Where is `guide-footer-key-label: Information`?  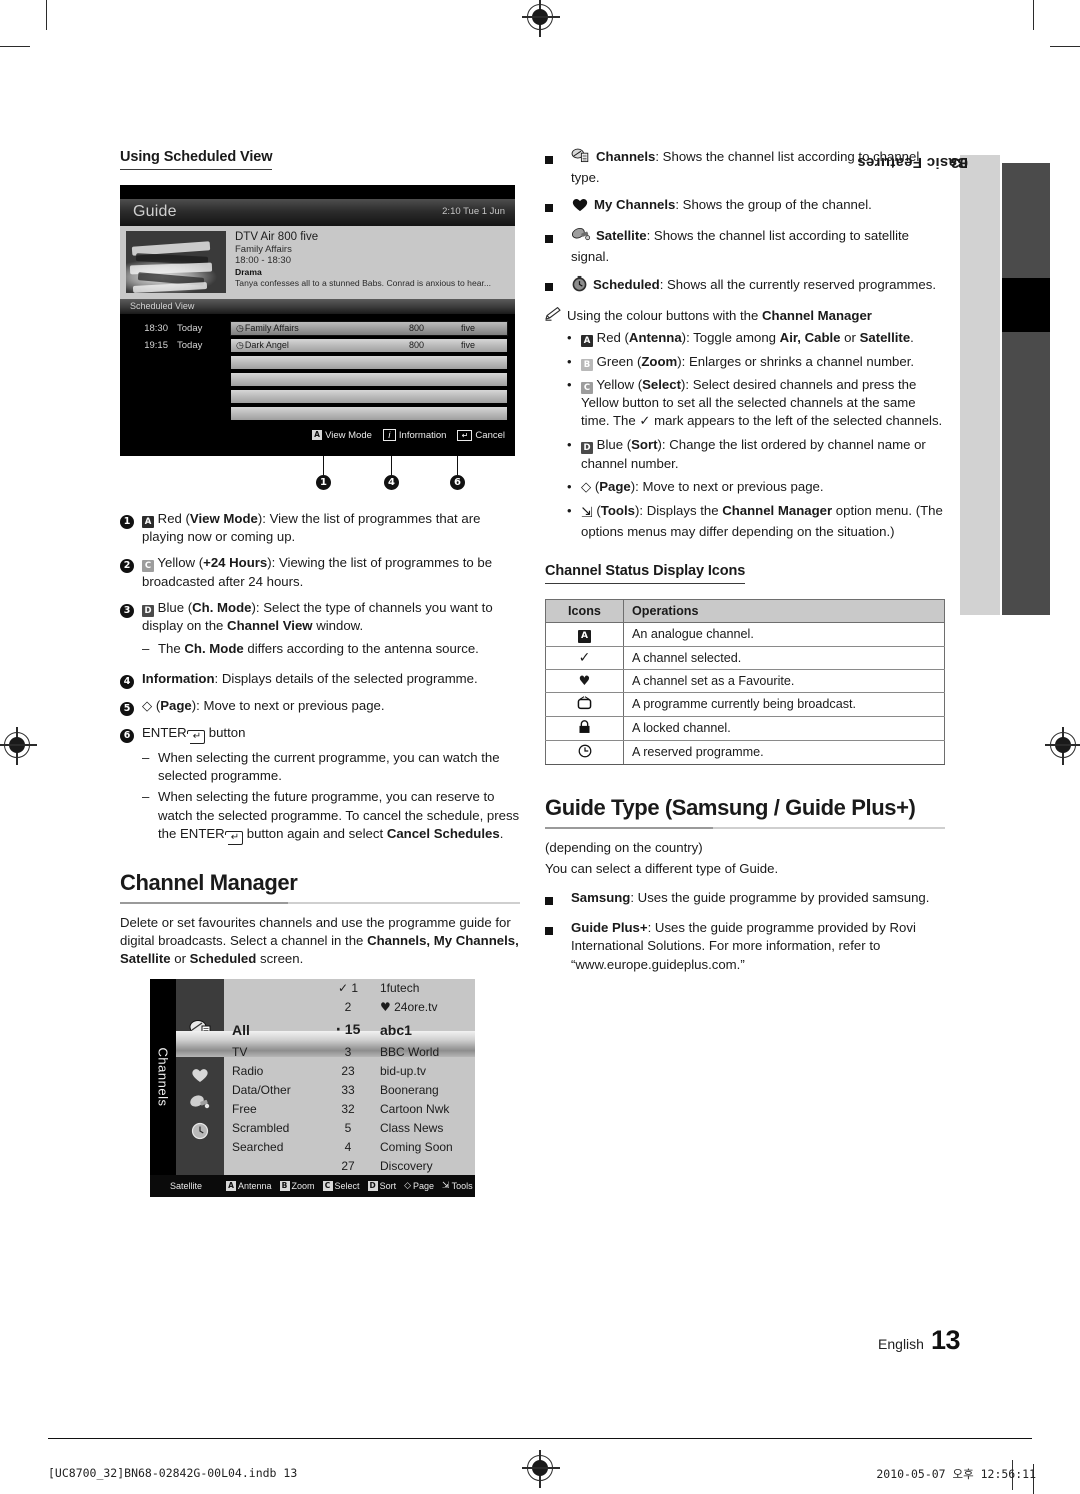
guide-footer-key-label: Information is located at coordinates (422, 435).